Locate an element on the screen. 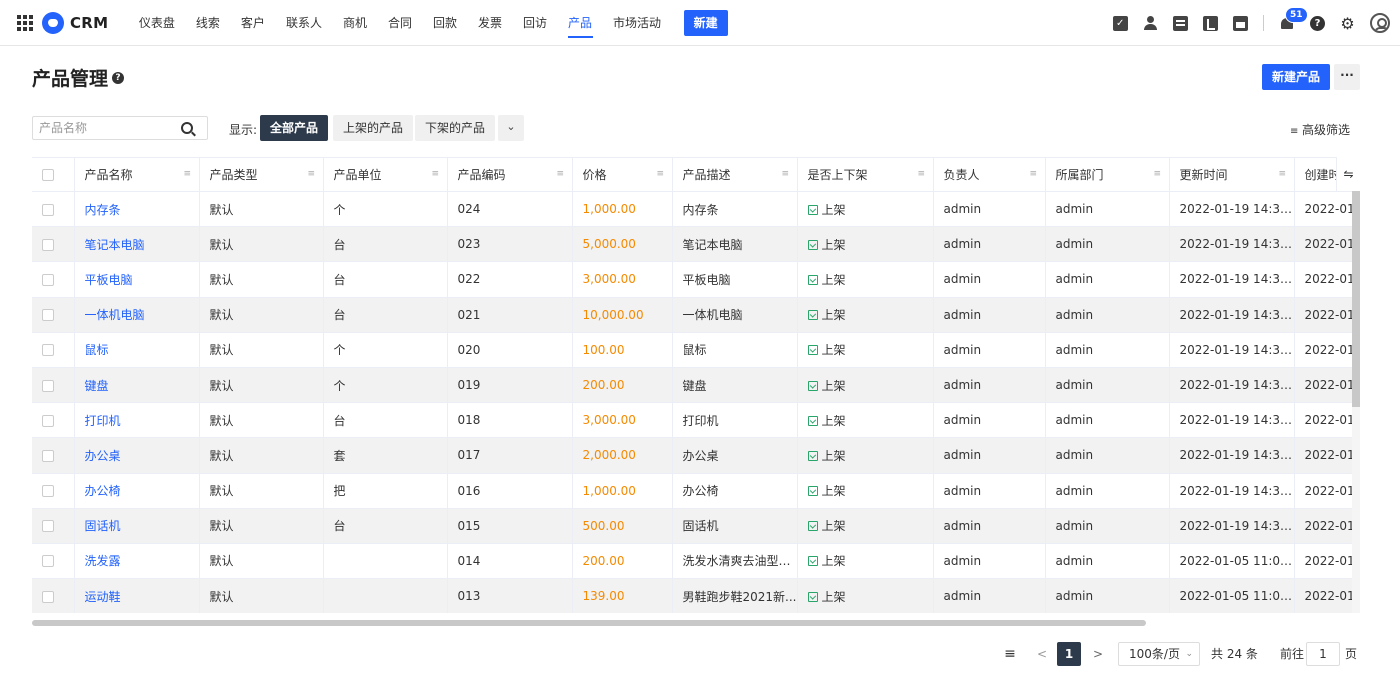  column-header: 产品描述 ≡ is located at coordinates (735, 174).